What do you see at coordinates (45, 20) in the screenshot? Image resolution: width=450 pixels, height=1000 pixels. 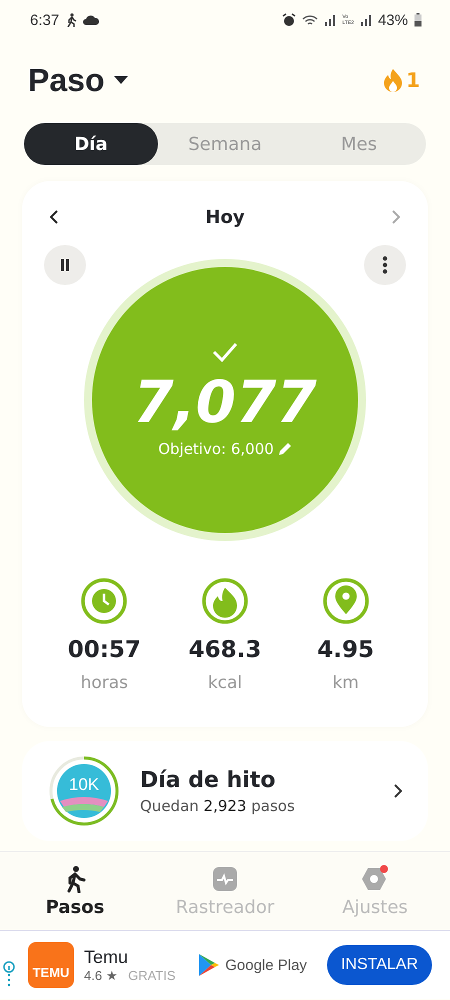 I see `status-time: 6:37` at bounding box center [45, 20].